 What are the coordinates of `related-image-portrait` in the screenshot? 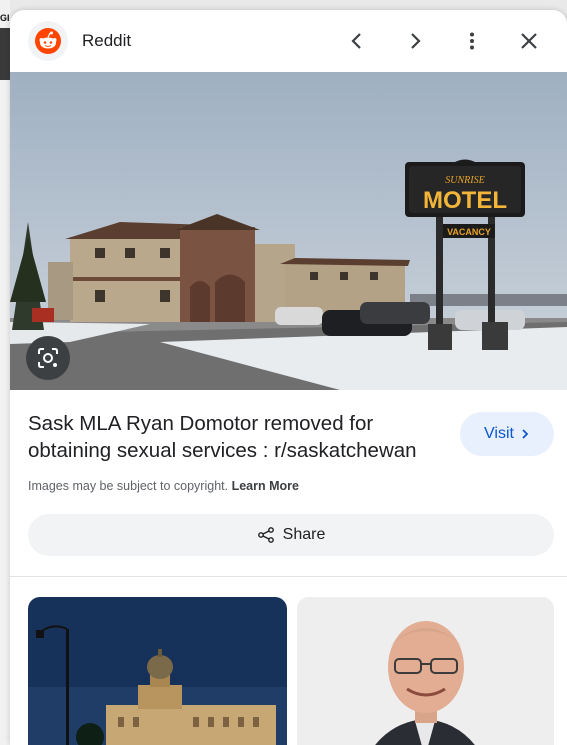 It's located at (425, 671).